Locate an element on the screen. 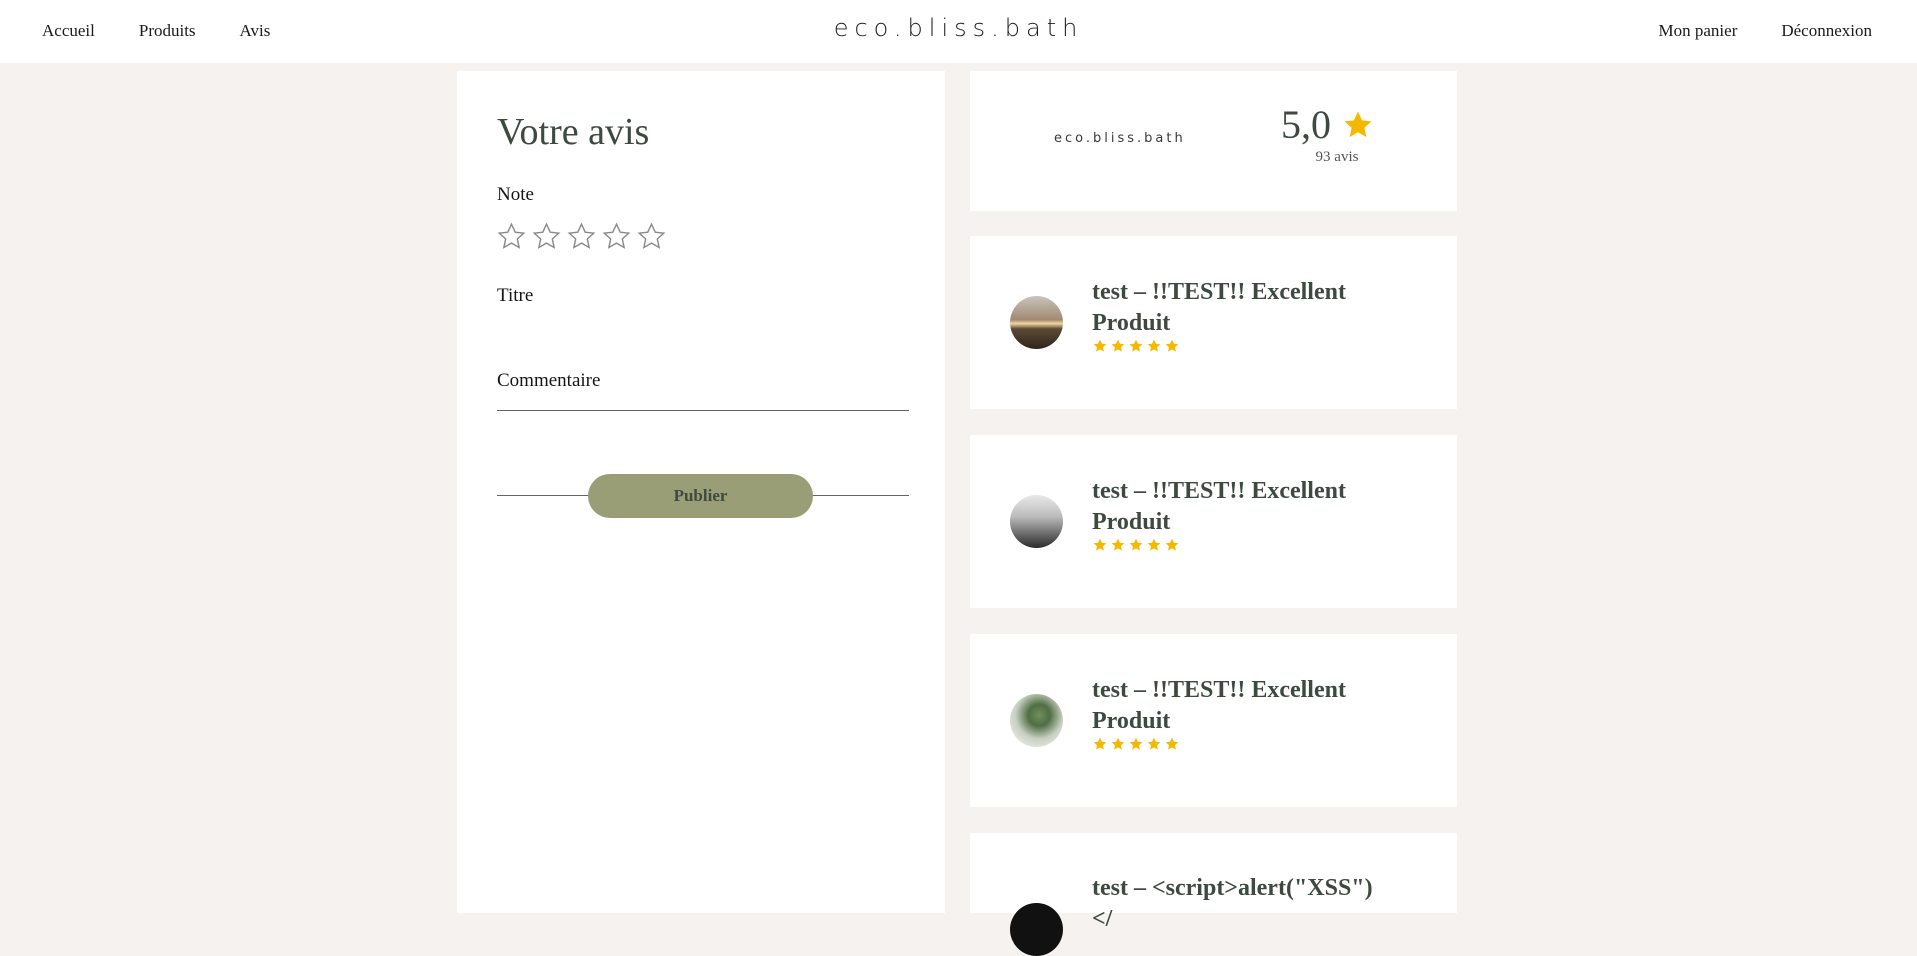 The image size is (1917, 956). brand-logo: eco.bliss.bath is located at coordinates (958, 28).